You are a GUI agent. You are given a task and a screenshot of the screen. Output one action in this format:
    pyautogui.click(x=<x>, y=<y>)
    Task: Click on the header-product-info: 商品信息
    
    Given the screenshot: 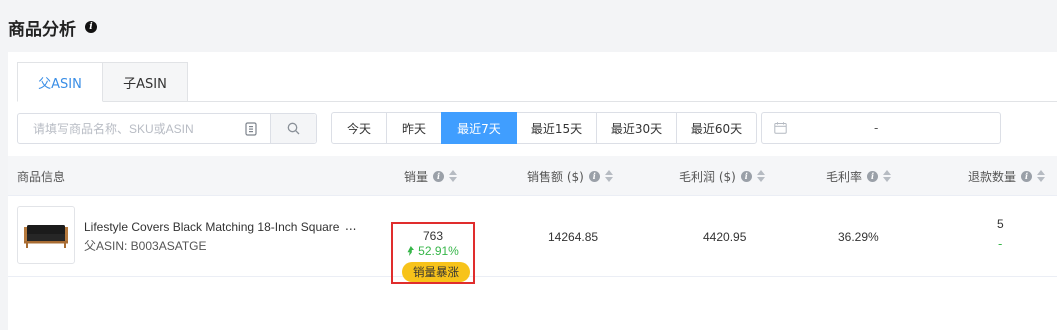 What is the action you would take?
    pyautogui.click(x=41, y=176)
    